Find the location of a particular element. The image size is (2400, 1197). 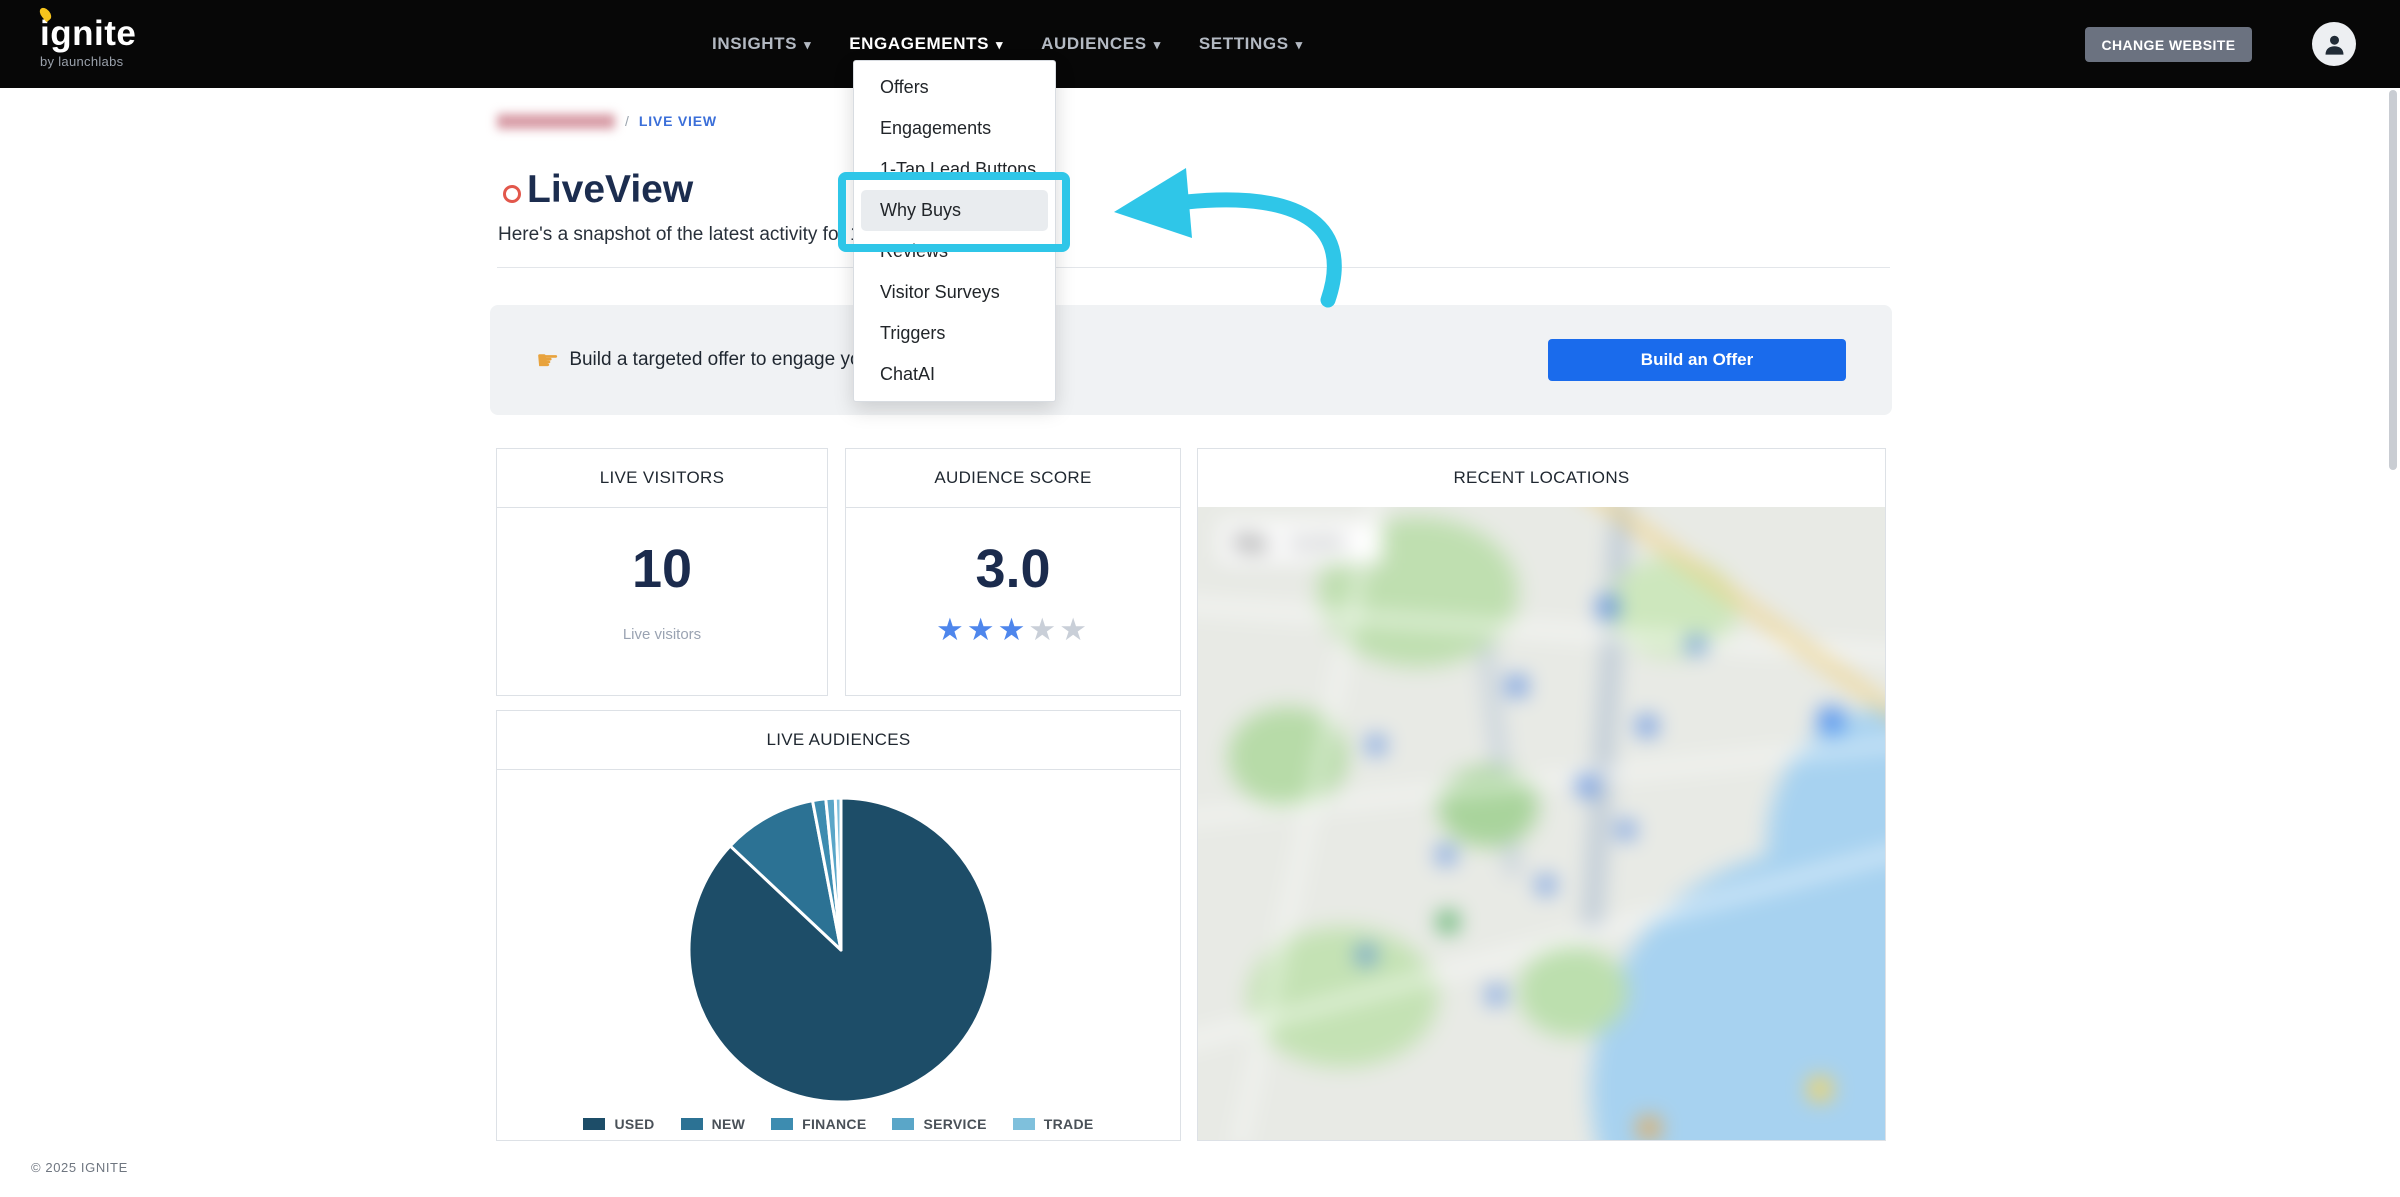

legend-item-finance: FINANCE is located at coordinates (818, 1124).